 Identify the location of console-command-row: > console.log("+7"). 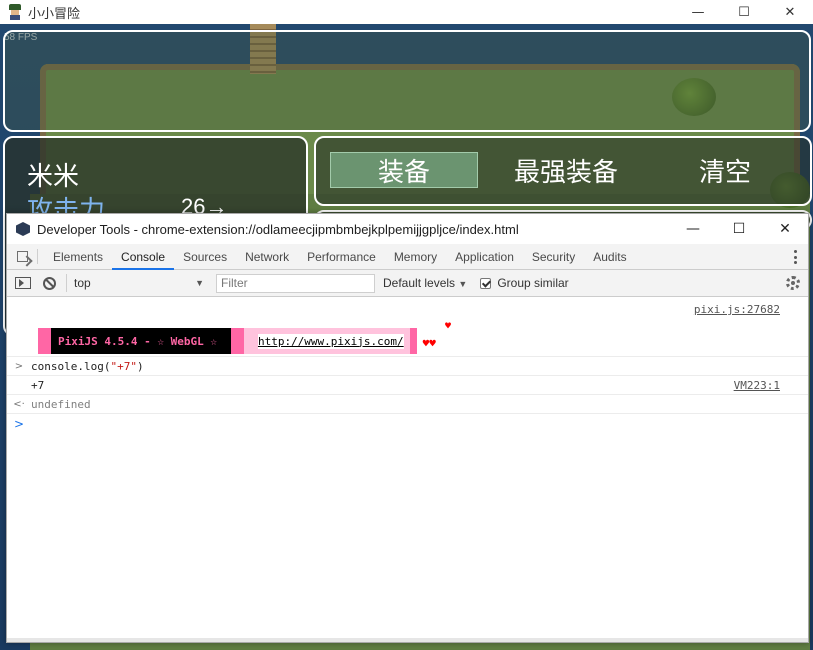
(407, 366).